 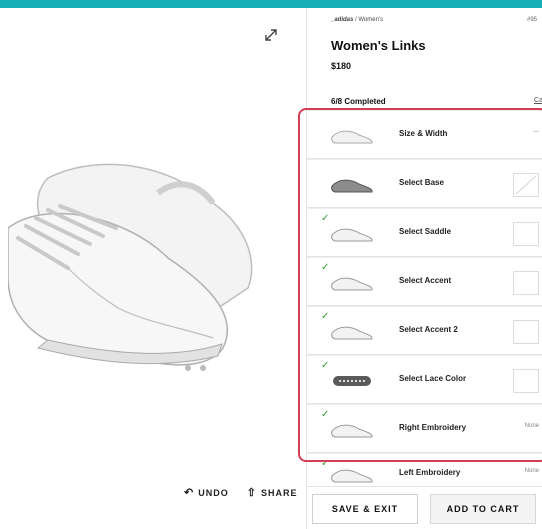 I want to click on step-value: —, so click(x=536, y=132).